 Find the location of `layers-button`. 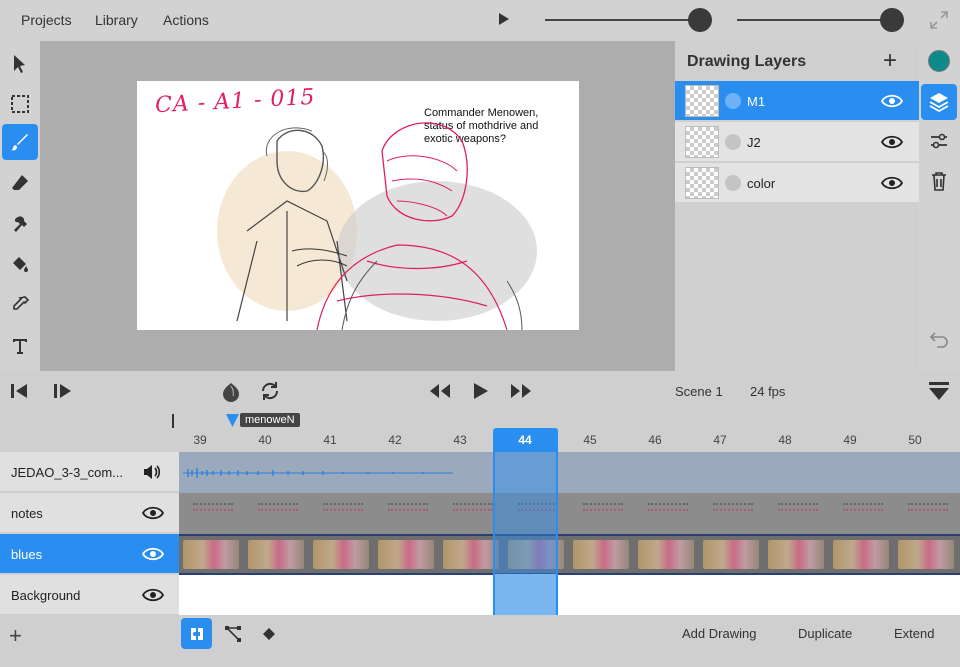

layers-button is located at coordinates (939, 102).